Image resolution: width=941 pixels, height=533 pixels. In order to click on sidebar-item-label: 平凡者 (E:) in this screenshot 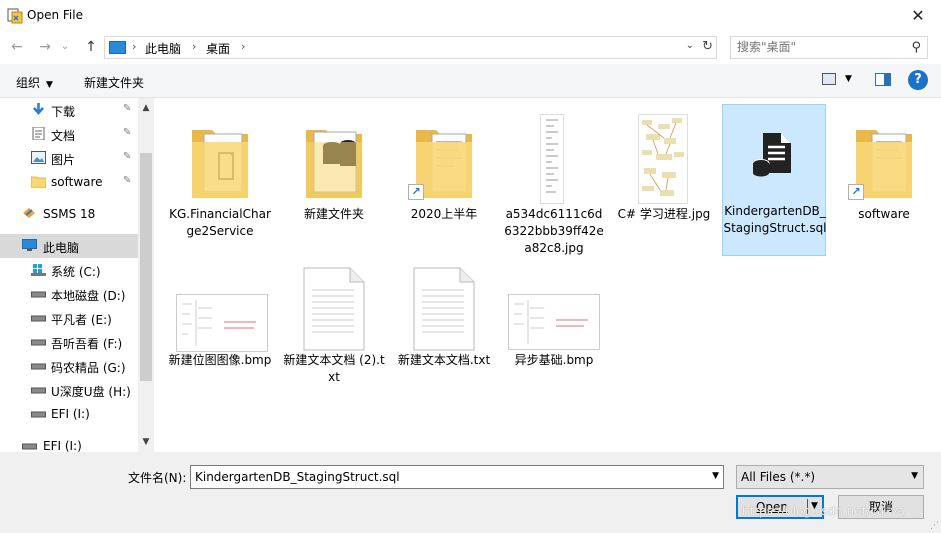, I will do `click(81, 320)`.